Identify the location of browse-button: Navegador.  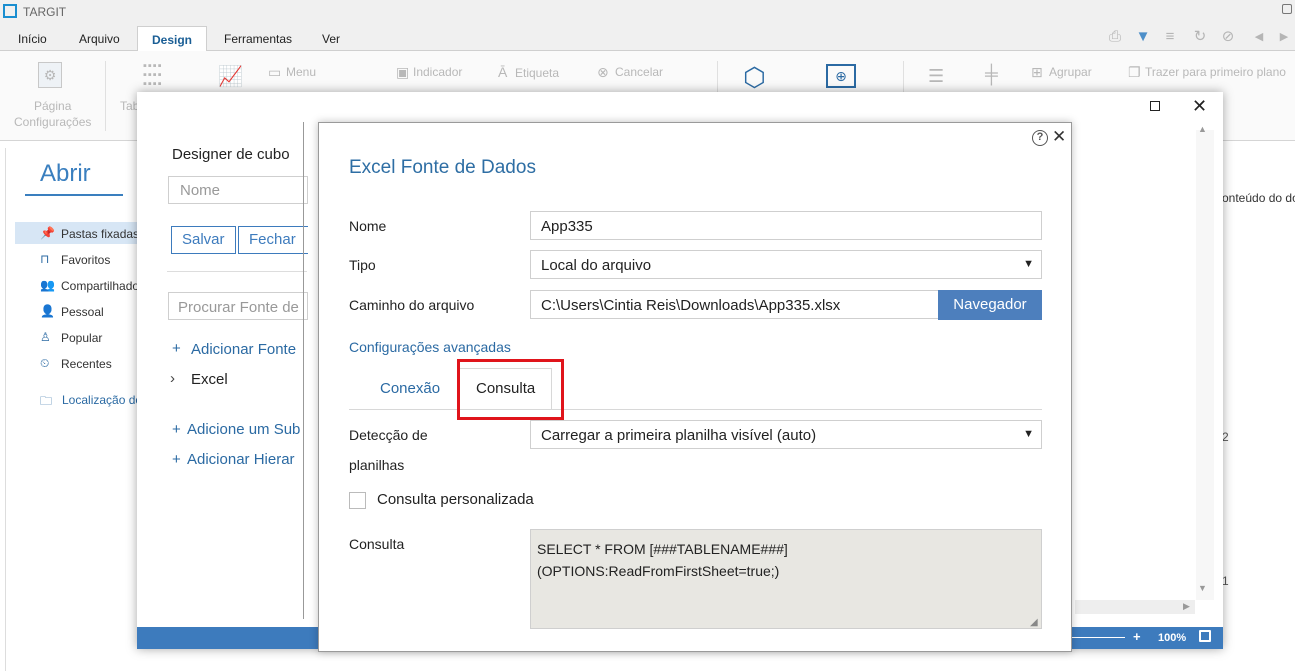
(990, 305).